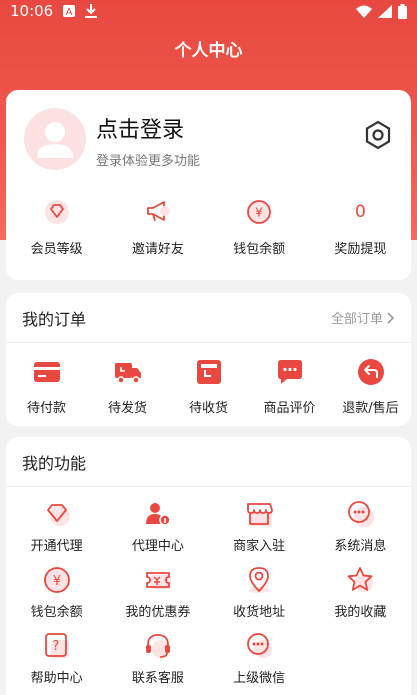  What do you see at coordinates (259, 249) in the screenshot?
I see `stat-label: 钱包余额` at bounding box center [259, 249].